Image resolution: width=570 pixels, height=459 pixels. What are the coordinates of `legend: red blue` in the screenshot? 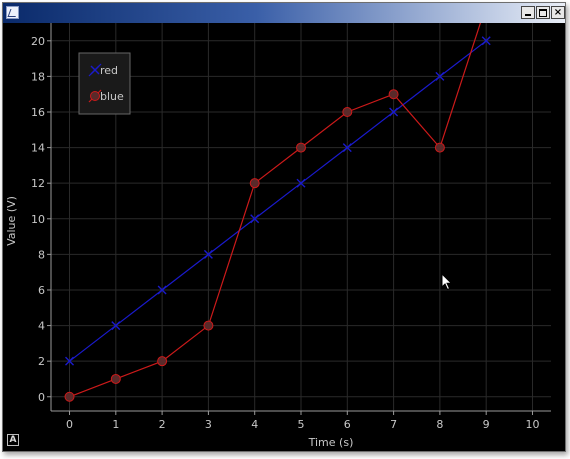 It's located at (104, 83).